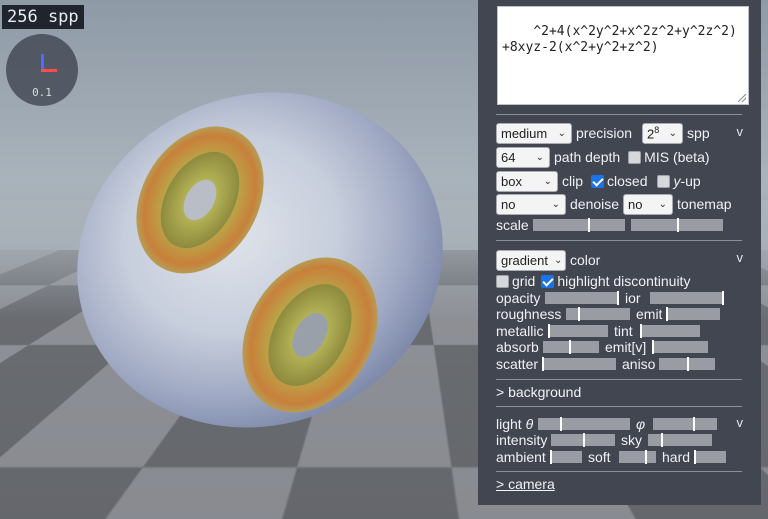  What do you see at coordinates (677, 157) in the screenshot?
I see `mis-label: MIS (beta)` at bounding box center [677, 157].